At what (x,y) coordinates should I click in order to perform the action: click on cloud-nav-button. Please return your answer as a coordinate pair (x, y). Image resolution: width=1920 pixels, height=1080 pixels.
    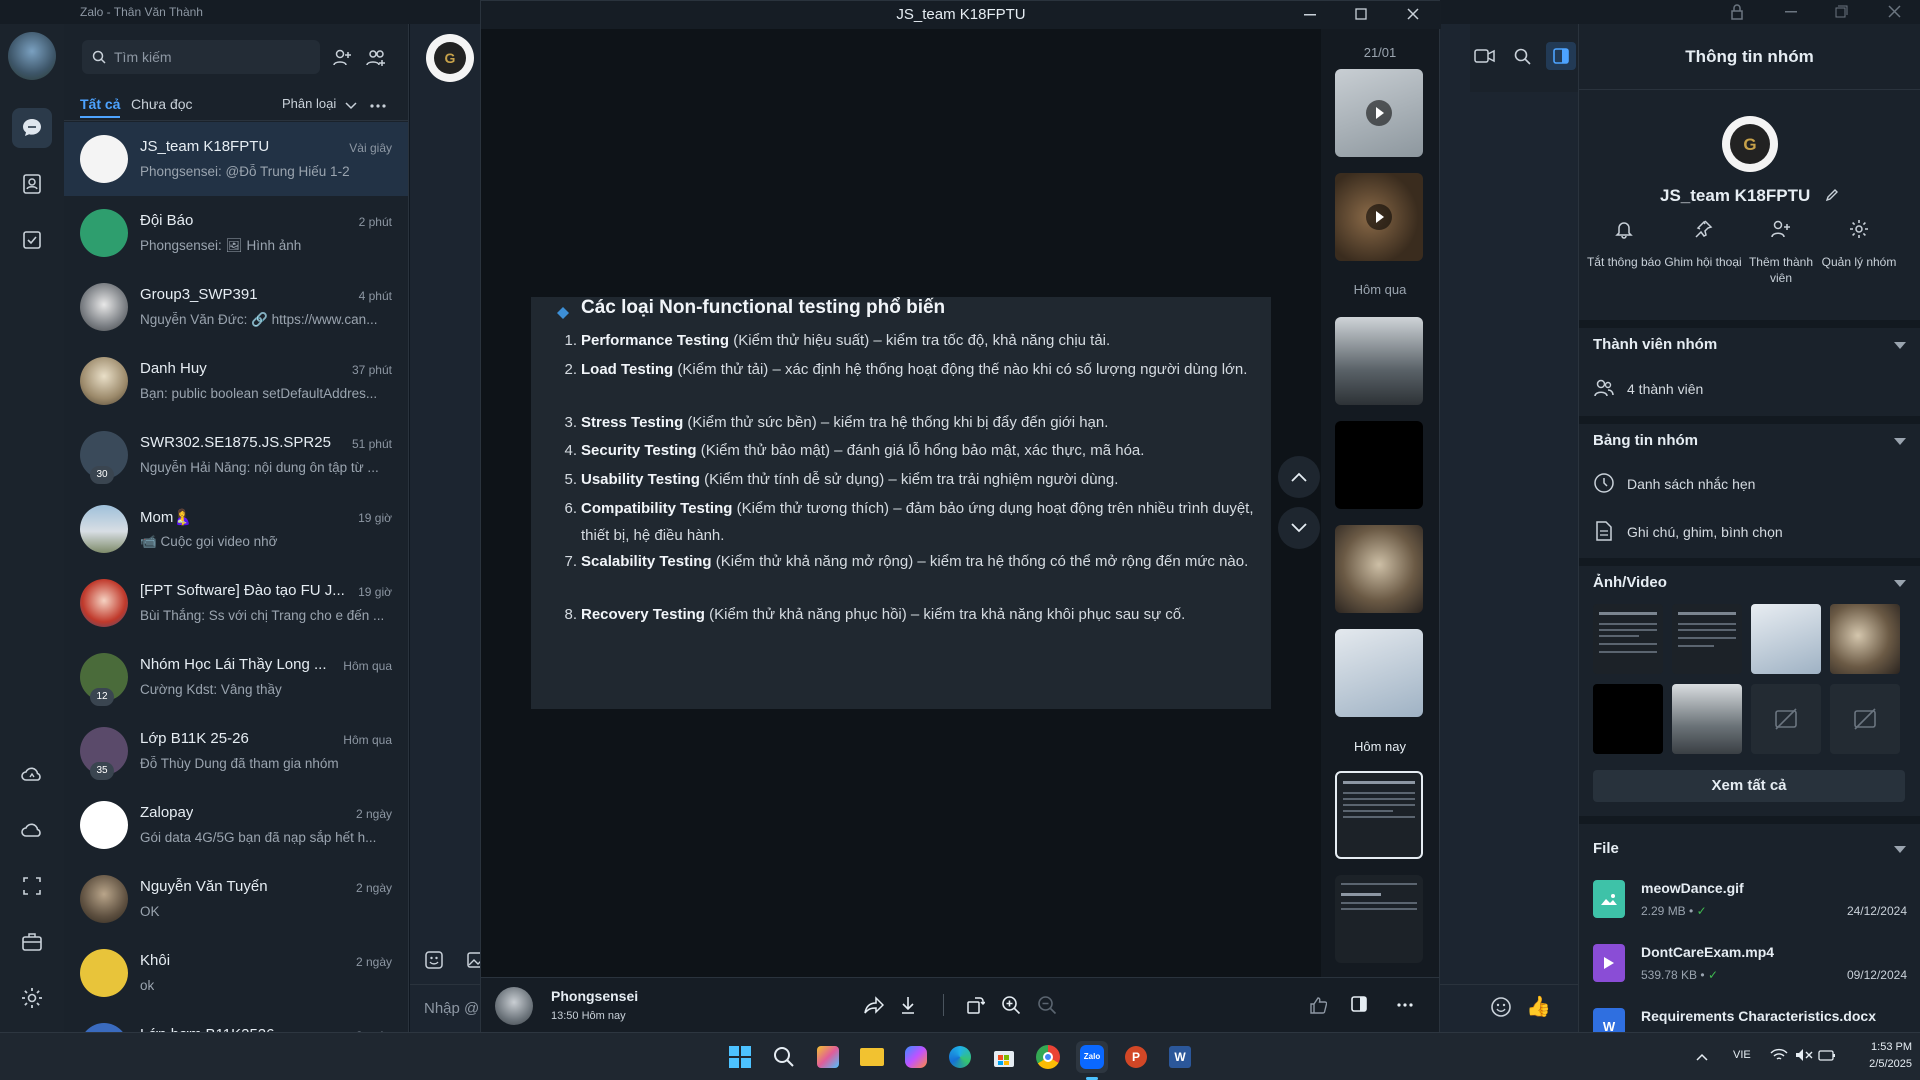
    Looking at the image, I should click on (32, 830).